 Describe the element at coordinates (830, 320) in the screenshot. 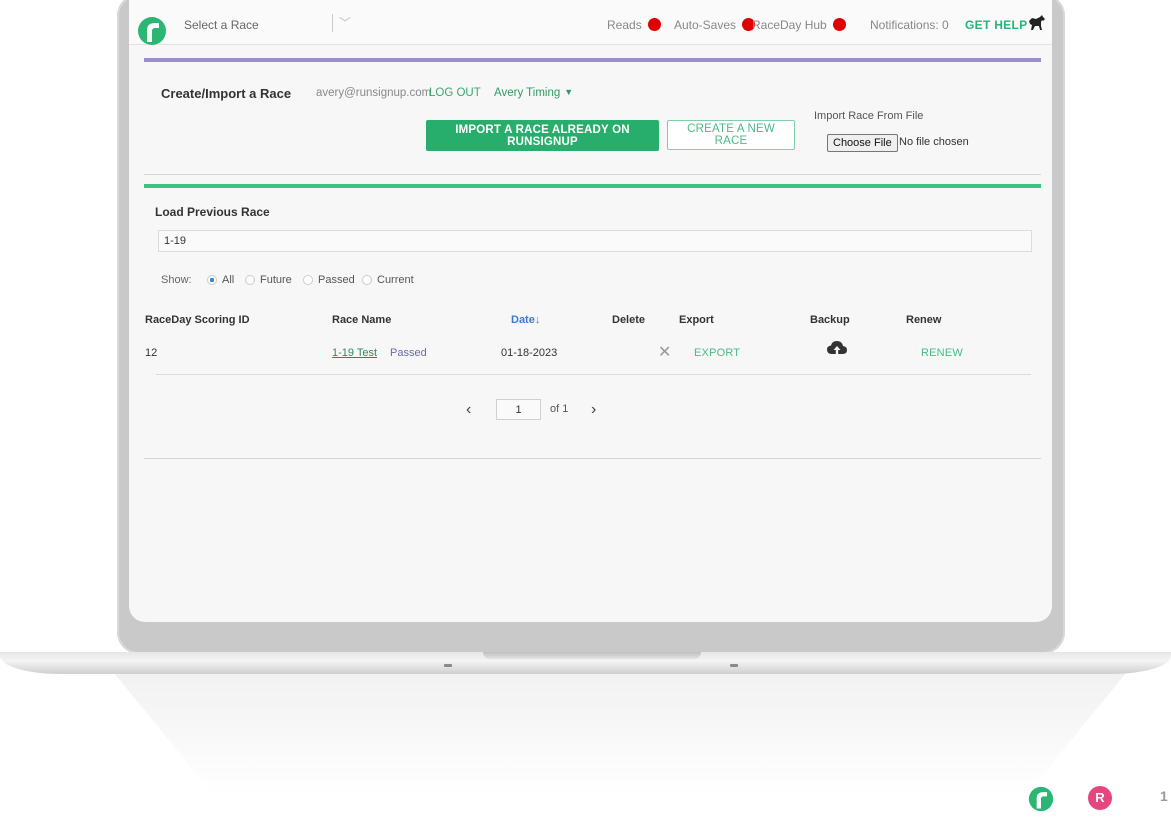

I see `header-backup: Backup` at that location.